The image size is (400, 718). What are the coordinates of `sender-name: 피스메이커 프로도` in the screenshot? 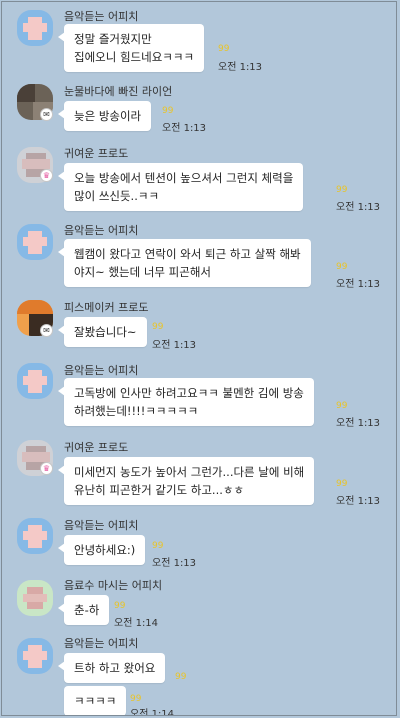 It's located at (106, 307).